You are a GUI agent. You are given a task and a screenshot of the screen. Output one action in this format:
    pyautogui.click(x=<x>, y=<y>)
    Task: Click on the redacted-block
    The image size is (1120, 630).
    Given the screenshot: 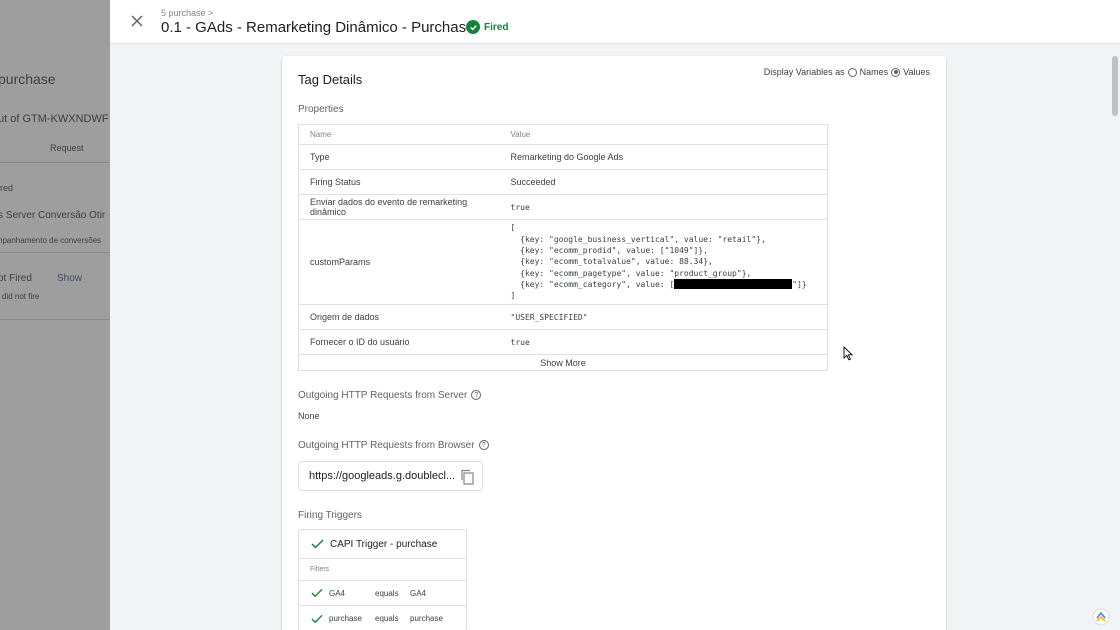 What is the action you would take?
    pyautogui.click(x=733, y=284)
    